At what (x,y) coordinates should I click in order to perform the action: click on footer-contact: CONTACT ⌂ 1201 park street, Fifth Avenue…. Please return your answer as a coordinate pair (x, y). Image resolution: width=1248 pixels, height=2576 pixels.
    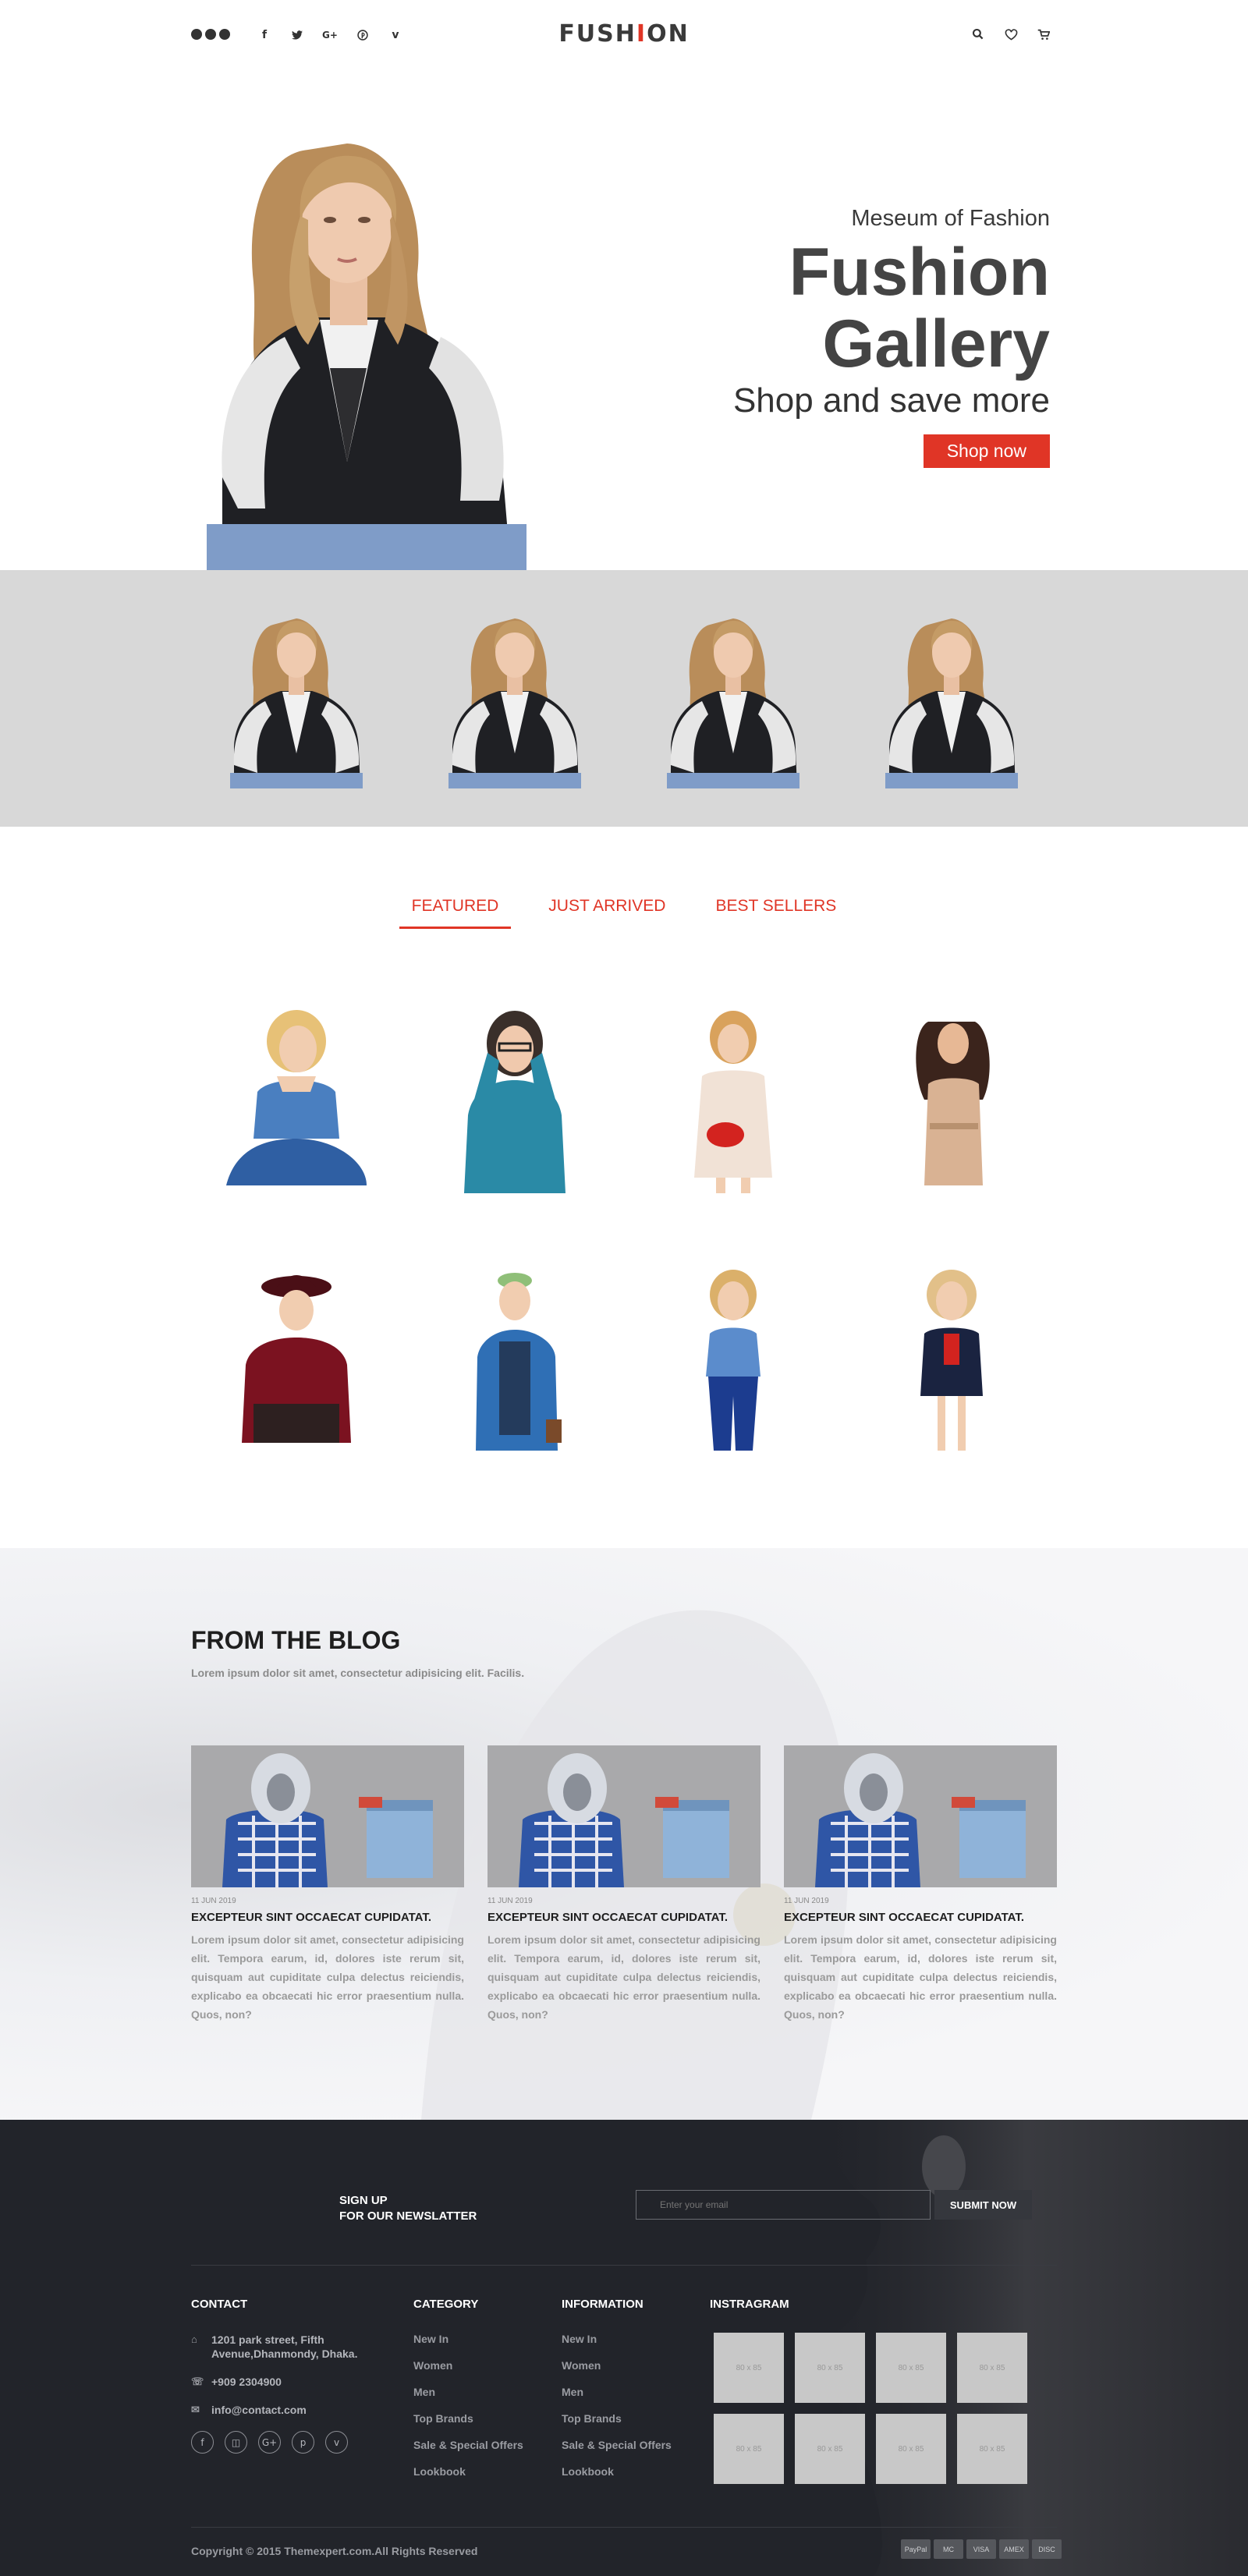
    Looking at the image, I should click on (281, 2376).